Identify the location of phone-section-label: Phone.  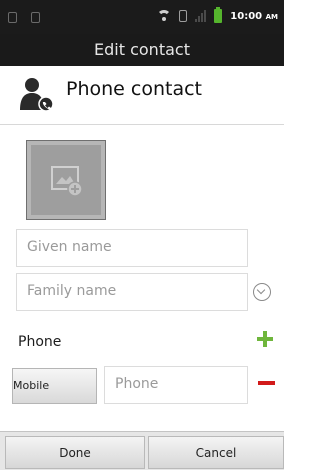
(40, 342).